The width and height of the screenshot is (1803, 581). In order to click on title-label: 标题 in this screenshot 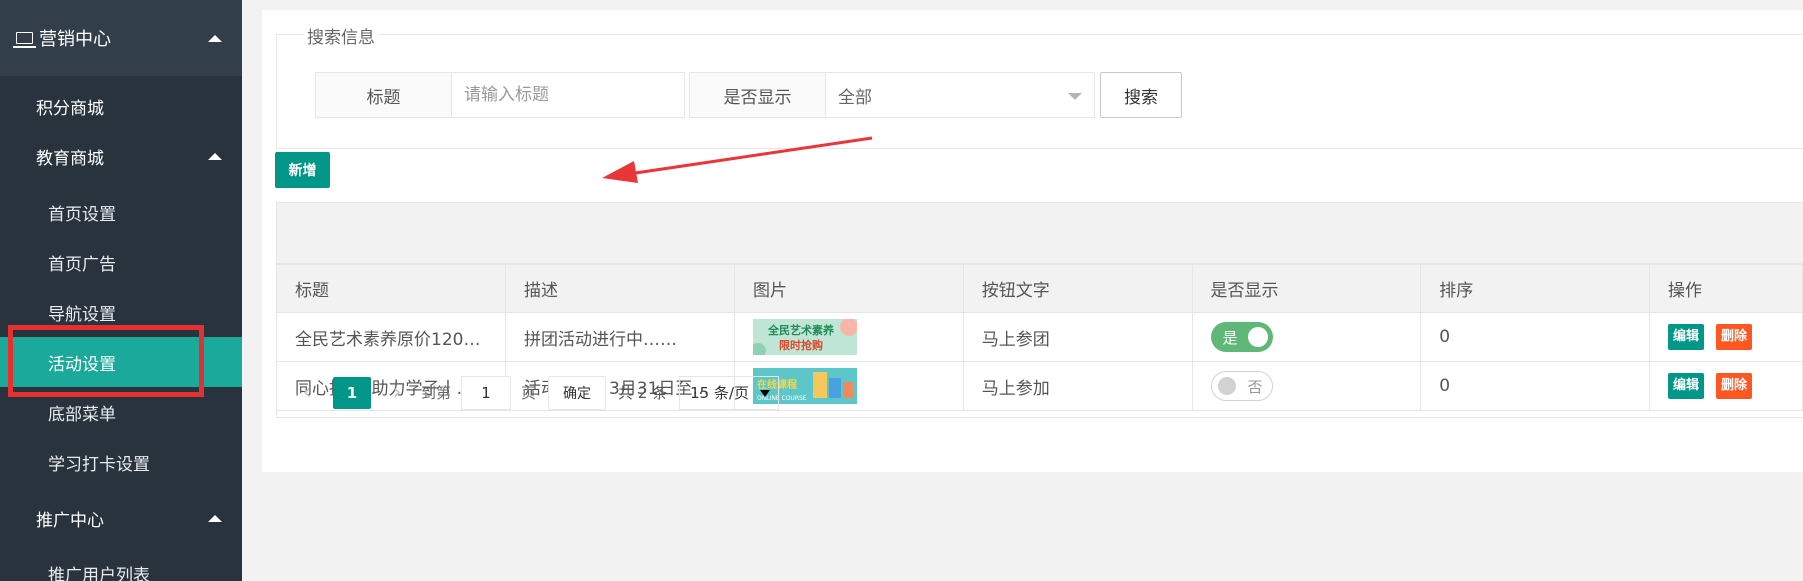, I will do `click(384, 95)`.